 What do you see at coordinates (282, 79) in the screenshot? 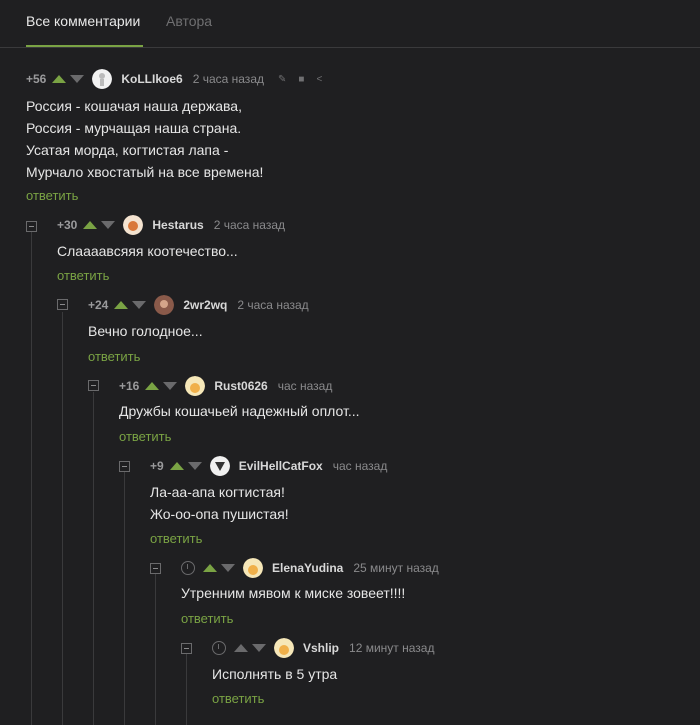
I see `pencil-icon: ✎` at bounding box center [282, 79].